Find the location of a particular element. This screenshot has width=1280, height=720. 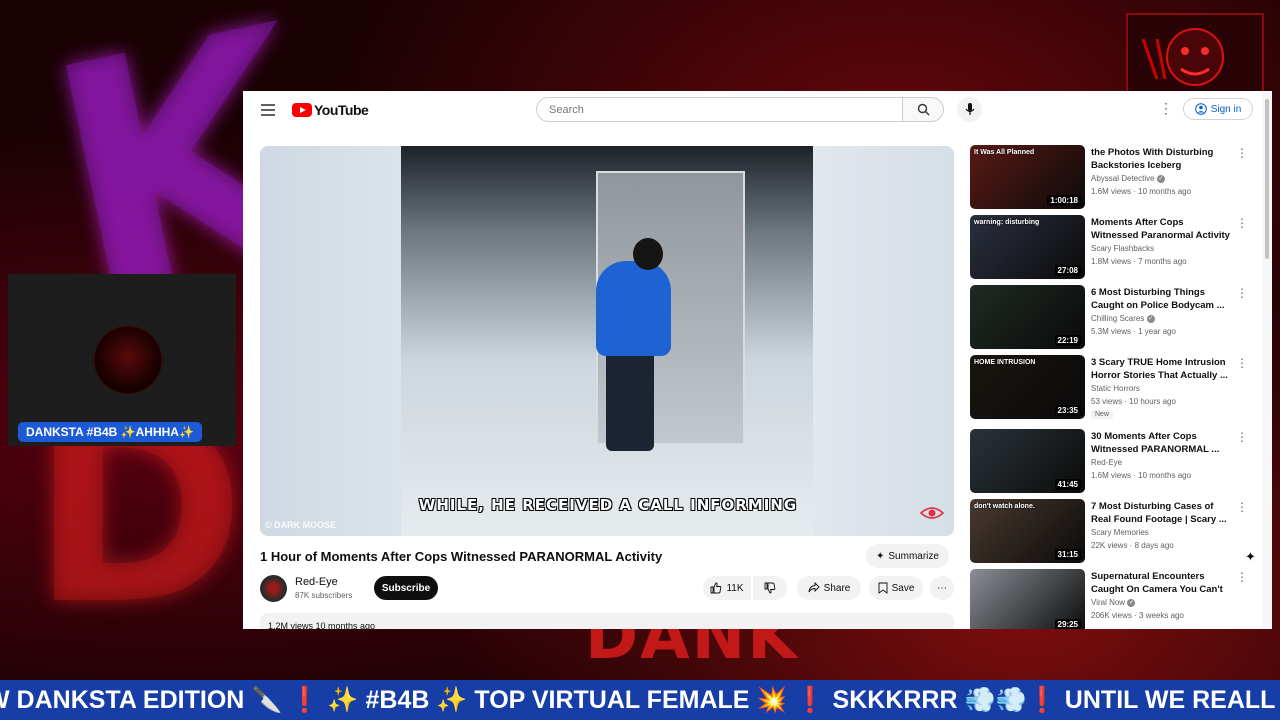

streamer-name-label: DANKSTA #B4B ✨AHHHA✨ is located at coordinates (110, 432).